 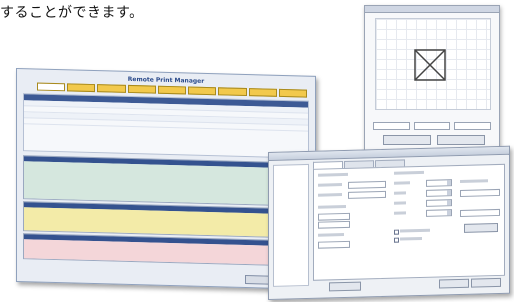 I want to click on preview-canvas, so click(x=433, y=64).